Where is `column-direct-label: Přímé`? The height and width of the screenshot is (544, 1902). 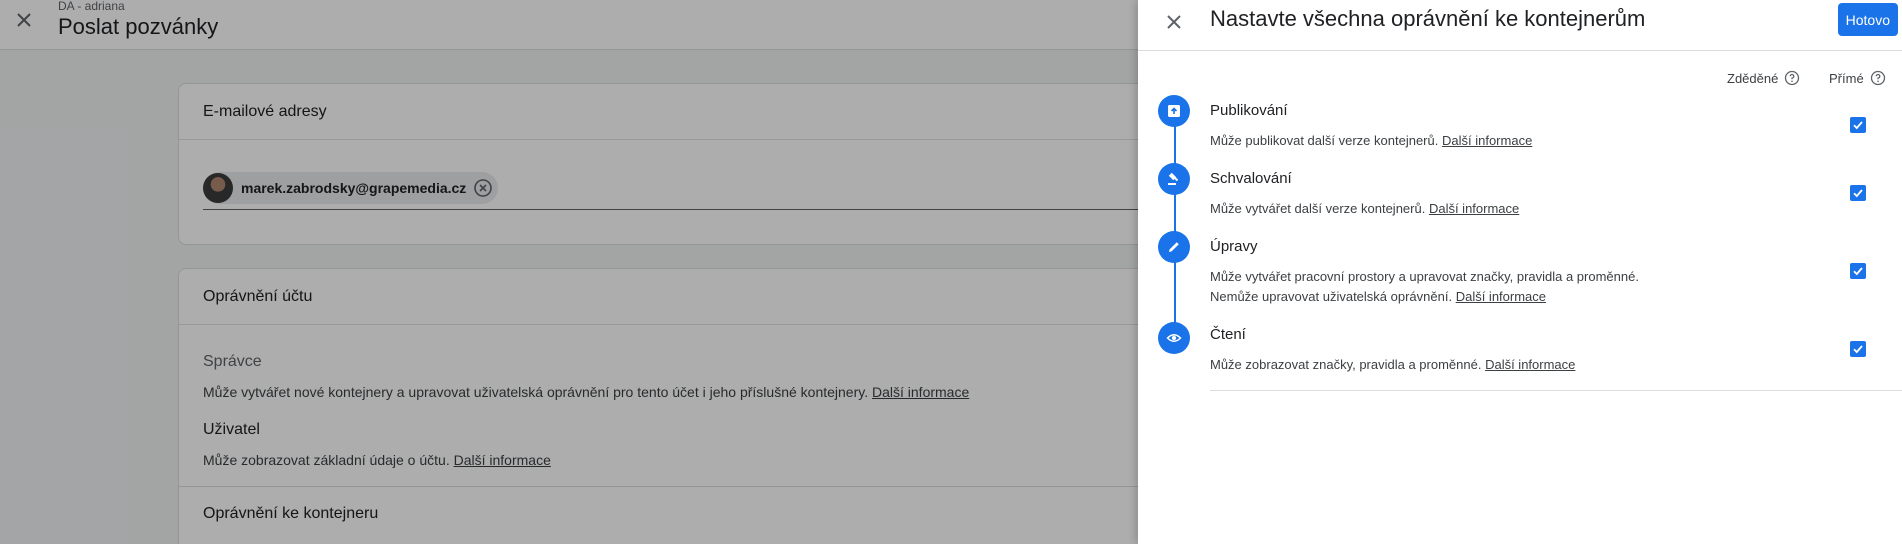 column-direct-label: Přímé is located at coordinates (1846, 78).